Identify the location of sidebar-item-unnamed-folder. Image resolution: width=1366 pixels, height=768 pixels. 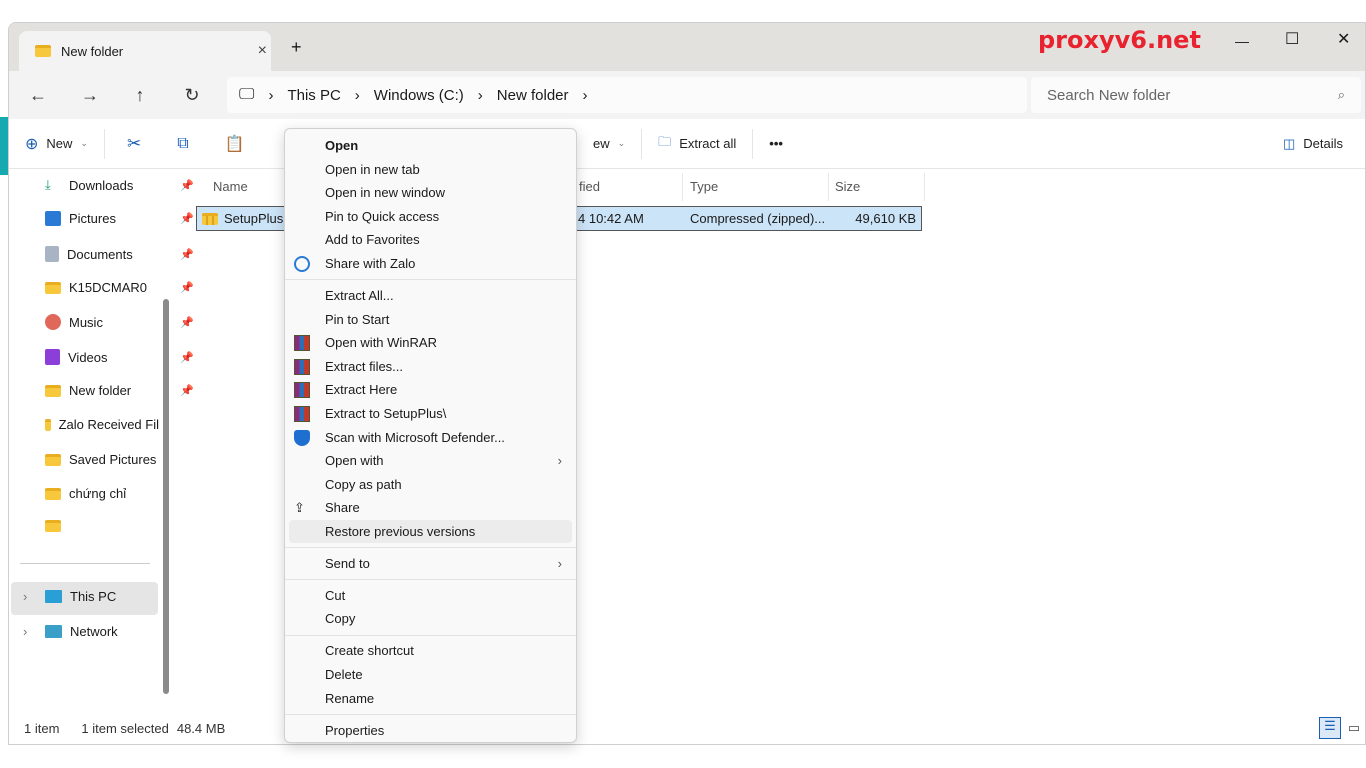
(105, 526).